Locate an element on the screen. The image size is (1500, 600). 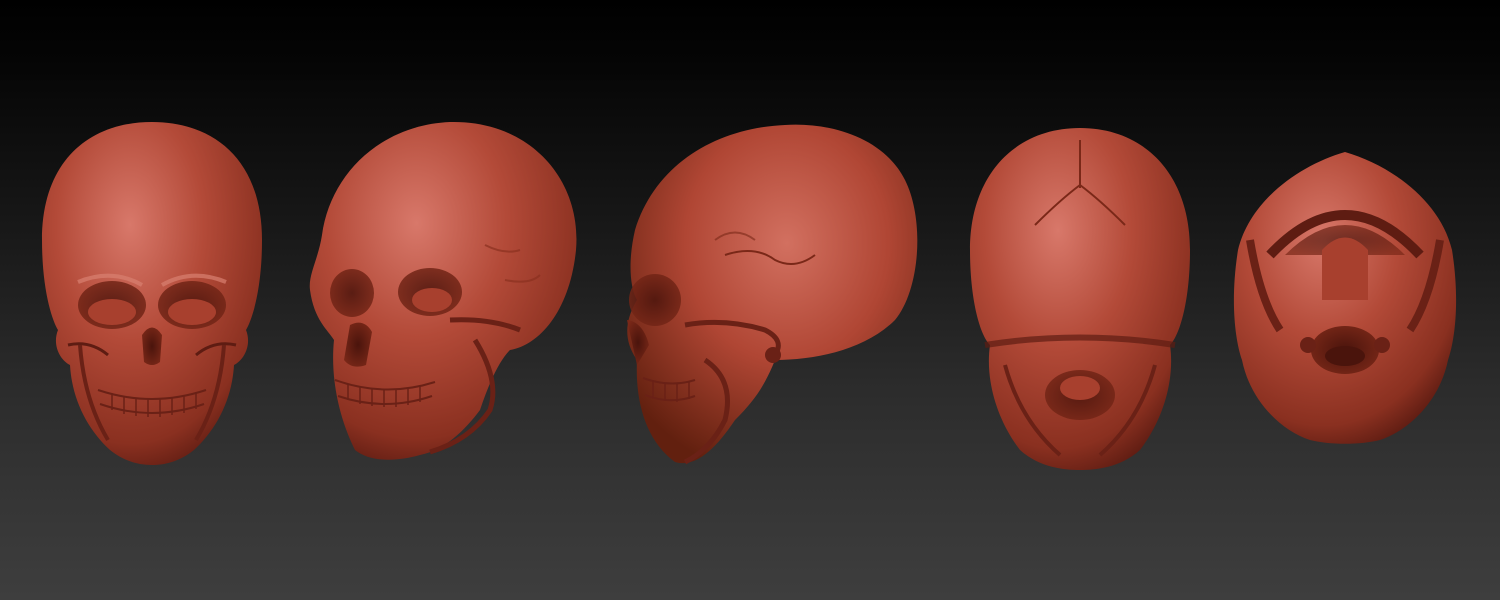
skull-side-view-icon is located at coordinates (772, 294).